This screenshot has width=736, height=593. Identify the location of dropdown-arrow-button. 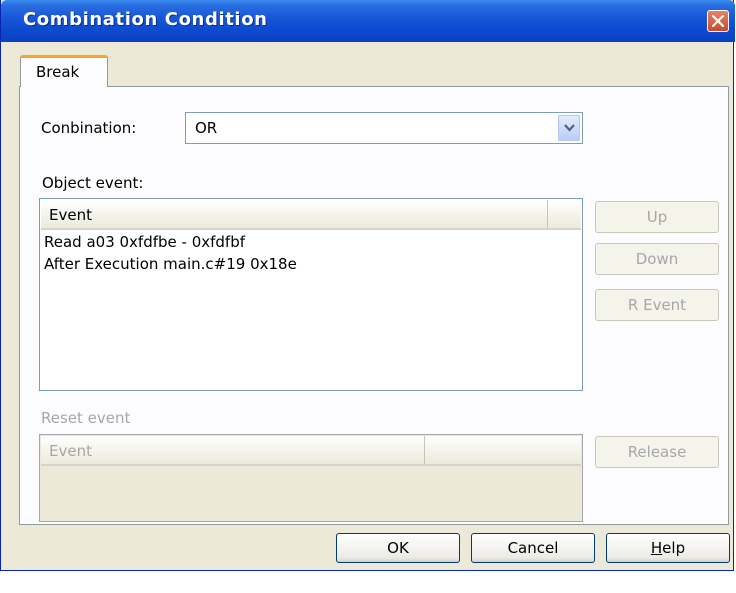
(569, 128).